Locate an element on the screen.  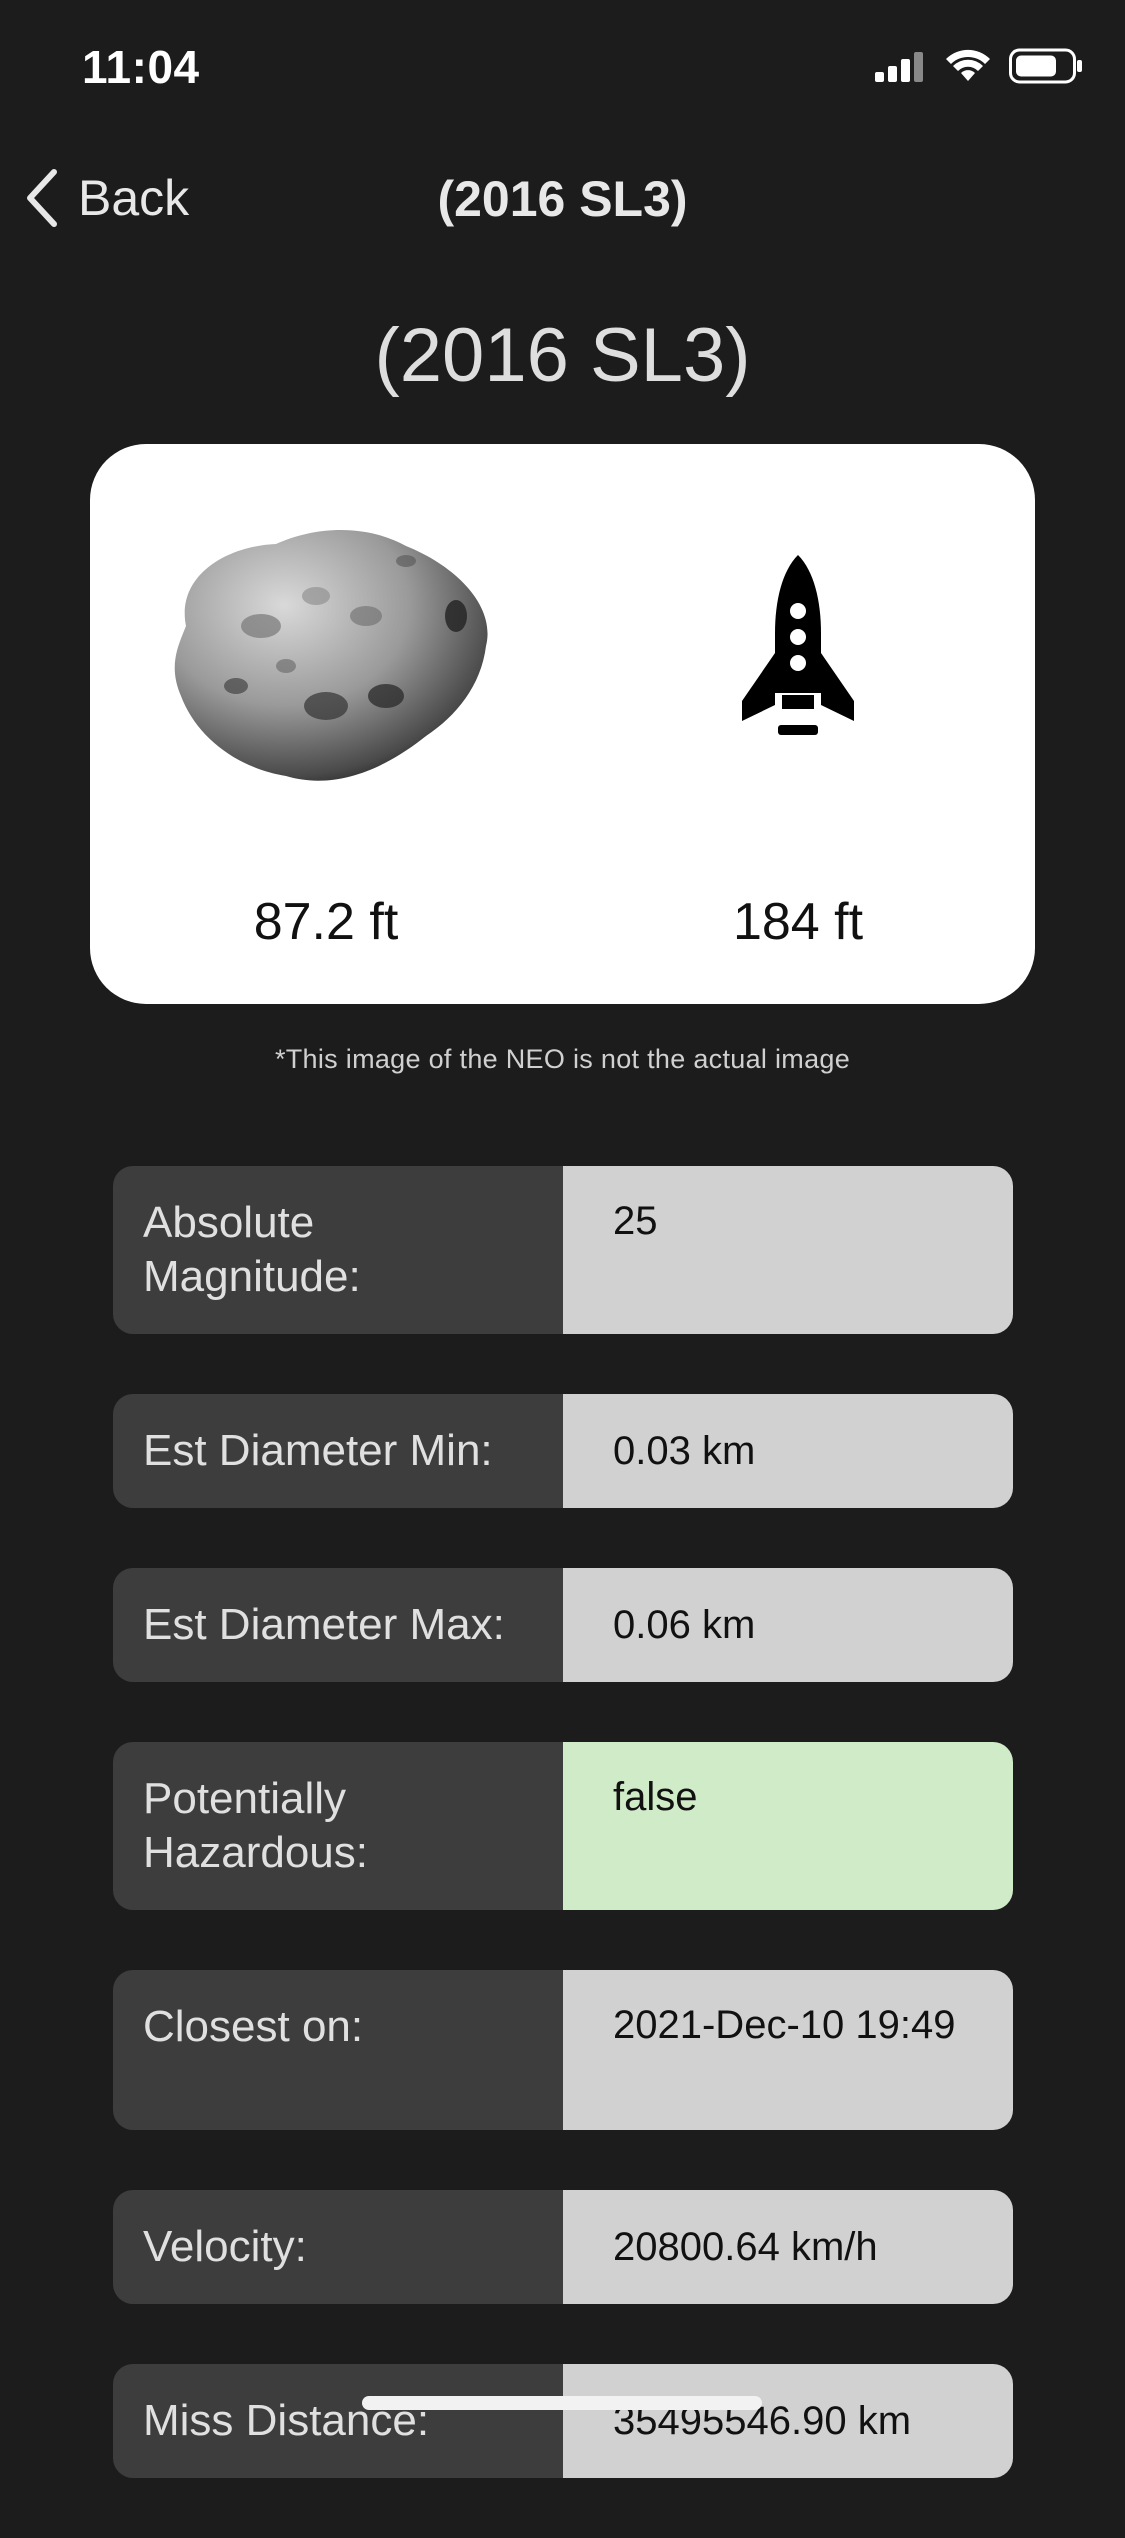
detail-row-est-diameter-min: Est Diameter Min: 0.03 km is located at coordinates (563, 1451).